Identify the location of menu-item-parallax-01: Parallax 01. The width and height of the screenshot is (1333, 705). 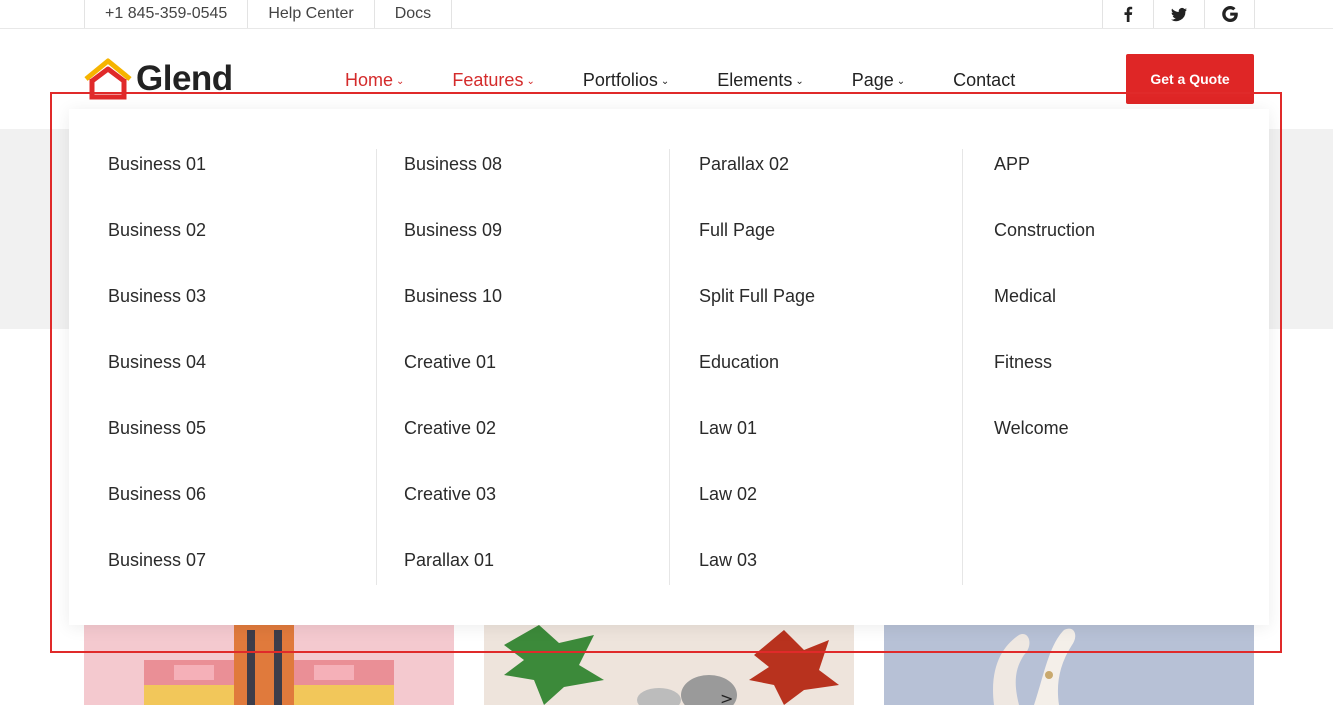
(449, 560).